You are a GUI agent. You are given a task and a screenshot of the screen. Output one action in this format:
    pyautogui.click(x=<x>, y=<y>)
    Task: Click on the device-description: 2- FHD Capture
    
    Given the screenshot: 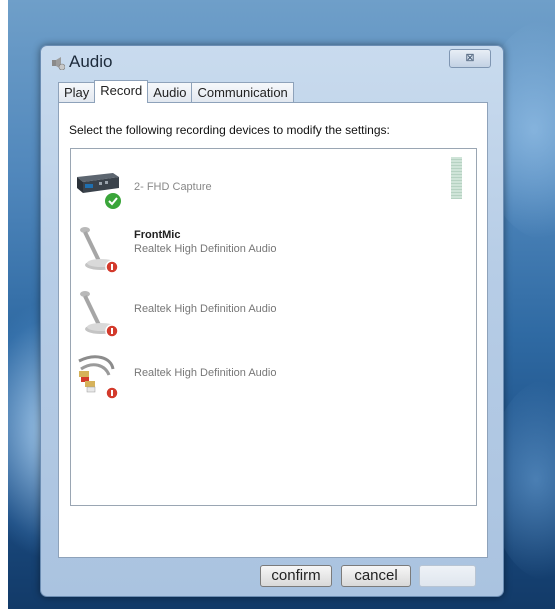 What is the action you would take?
    pyautogui.click(x=173, y=187)
    